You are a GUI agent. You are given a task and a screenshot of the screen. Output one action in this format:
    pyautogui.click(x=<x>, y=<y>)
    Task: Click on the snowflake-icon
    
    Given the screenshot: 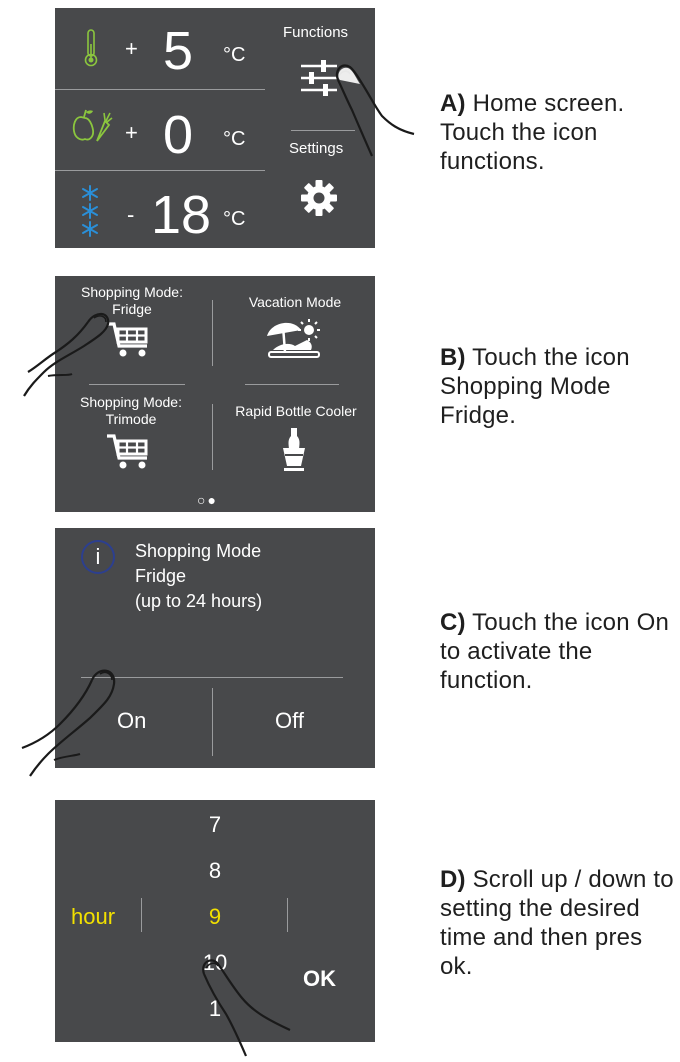 What is the action you would take?
    pyautogui.click(x=90, y=211)
    